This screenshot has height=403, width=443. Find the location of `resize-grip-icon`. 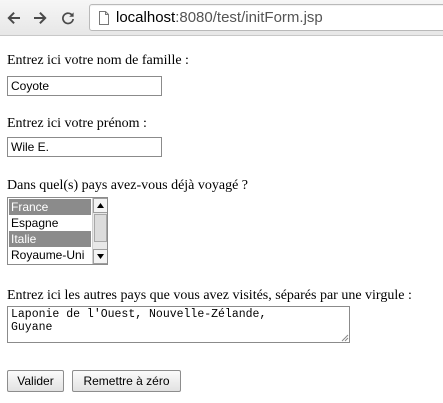

resize-grip-icon is located at coordinates (344, 337).